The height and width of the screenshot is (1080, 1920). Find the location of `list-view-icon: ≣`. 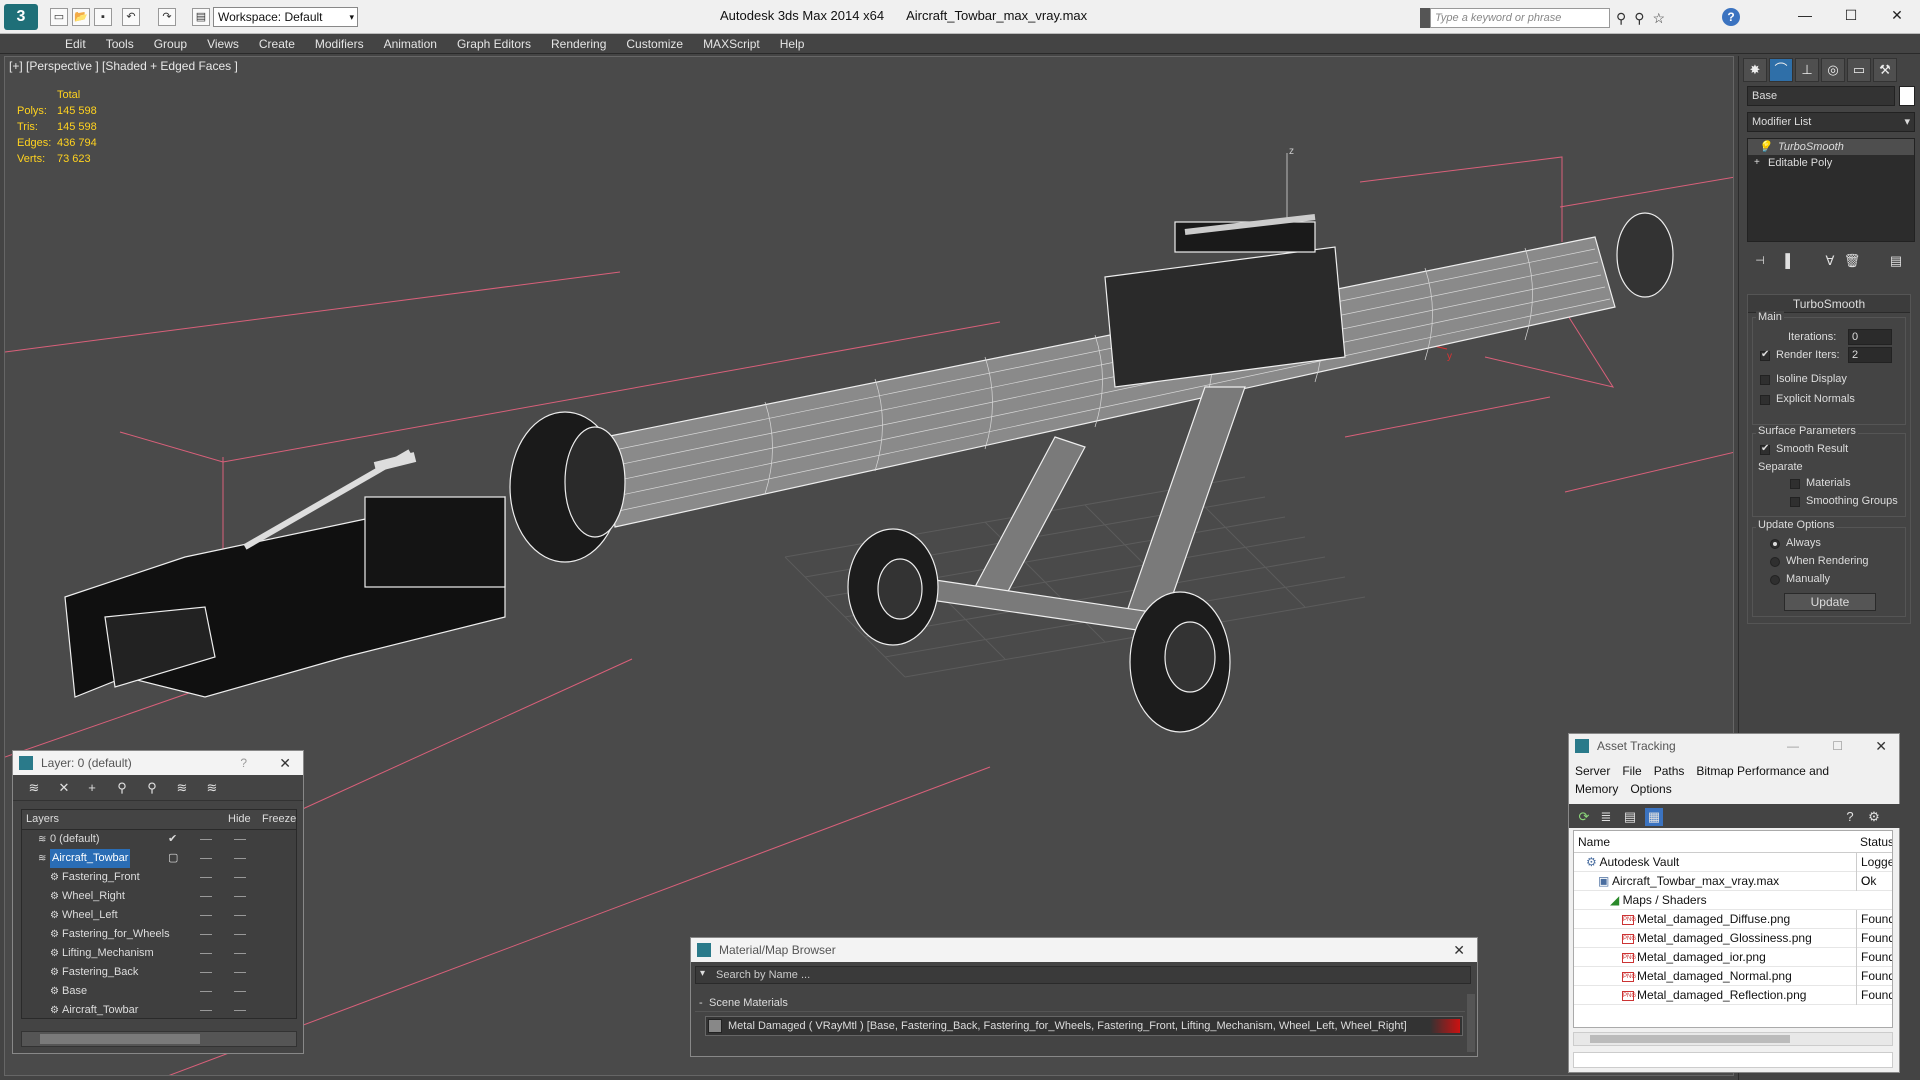

list-view-icon: ≣ is located at coordinates (1606, 817).